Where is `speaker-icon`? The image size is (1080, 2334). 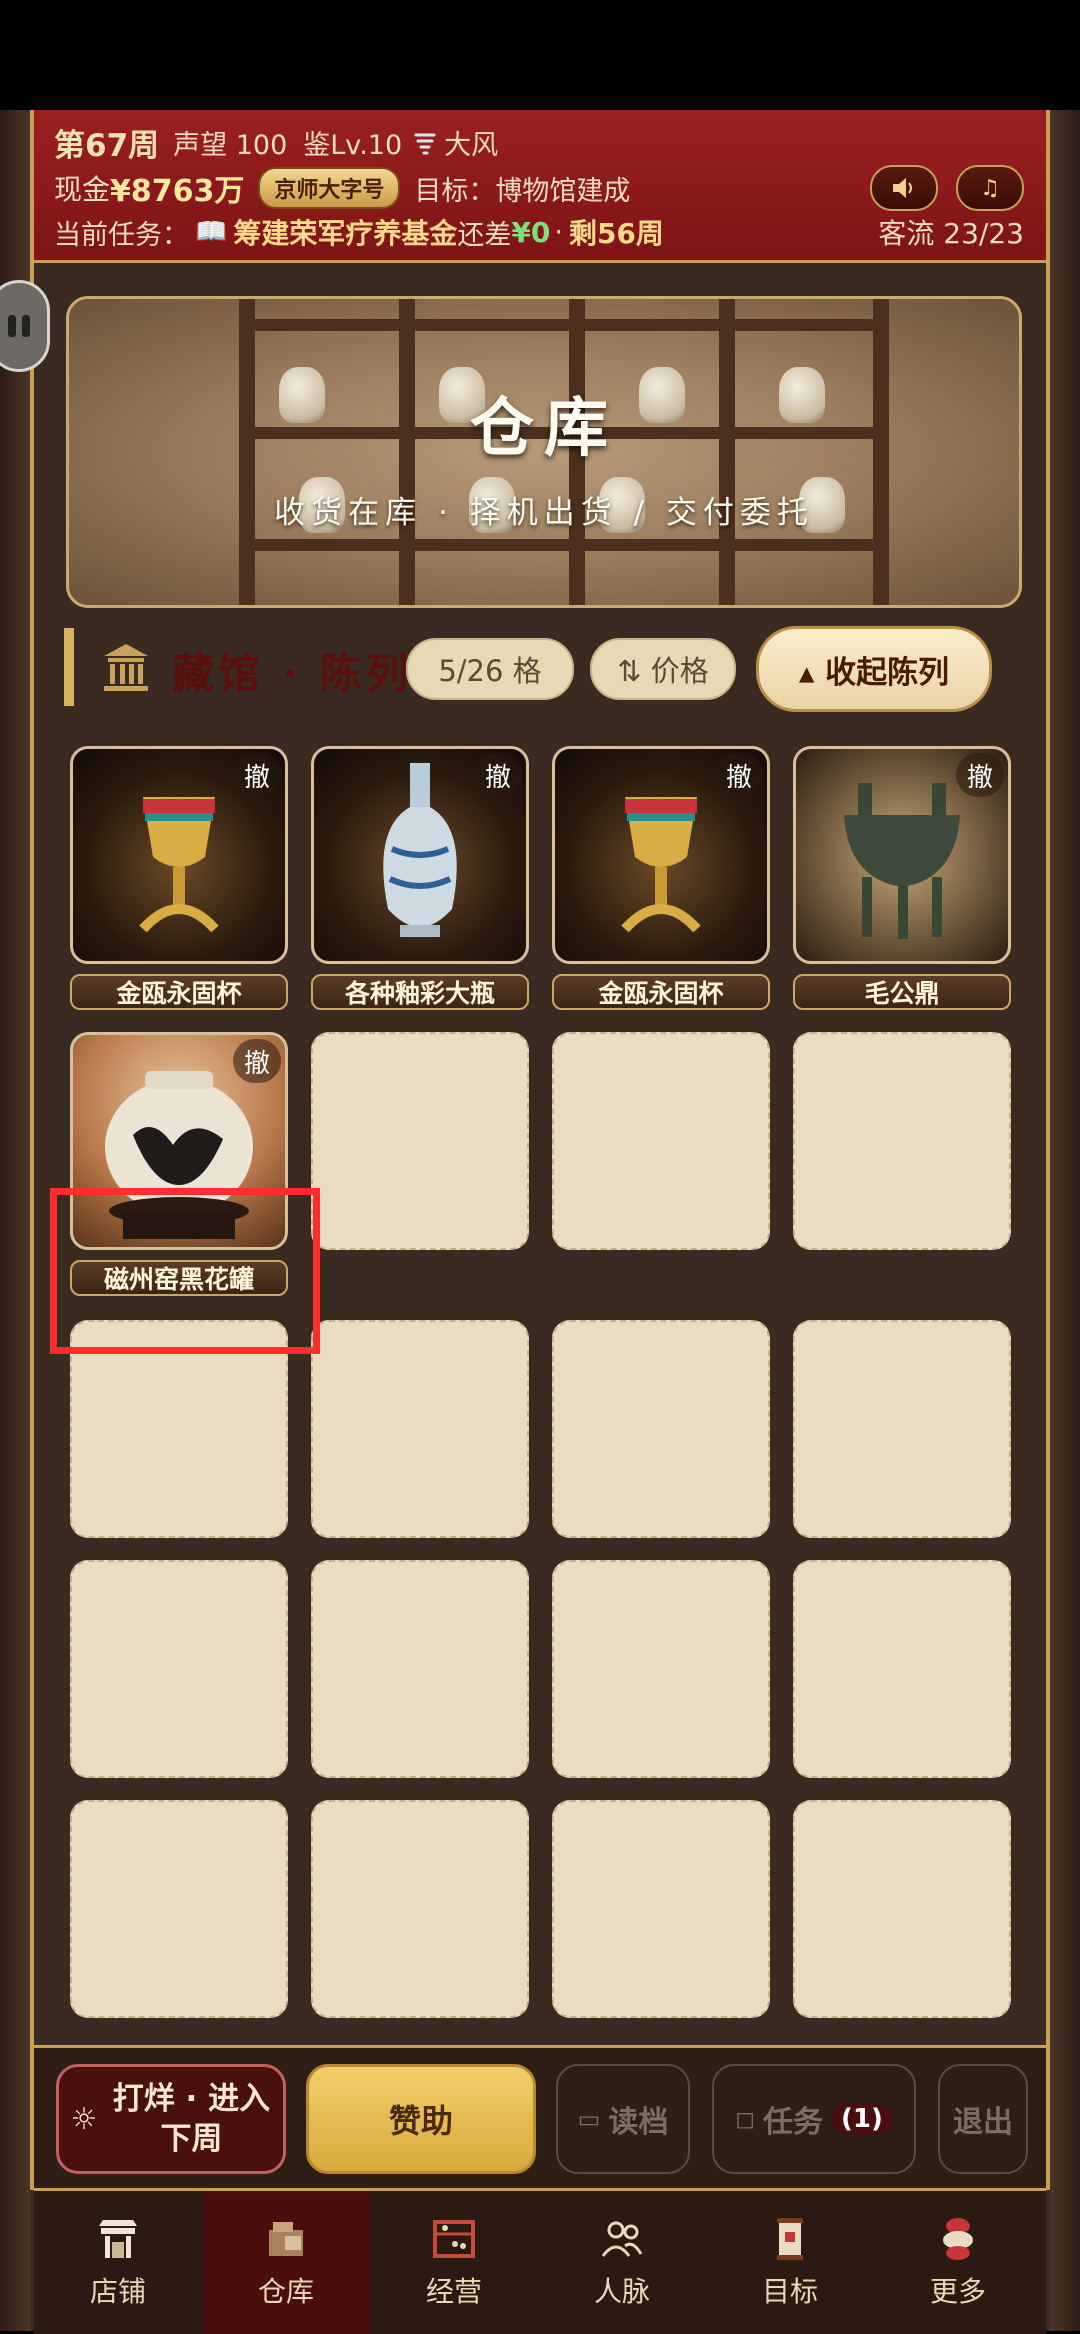 speaker-icon is located at coordinates (902, 188).